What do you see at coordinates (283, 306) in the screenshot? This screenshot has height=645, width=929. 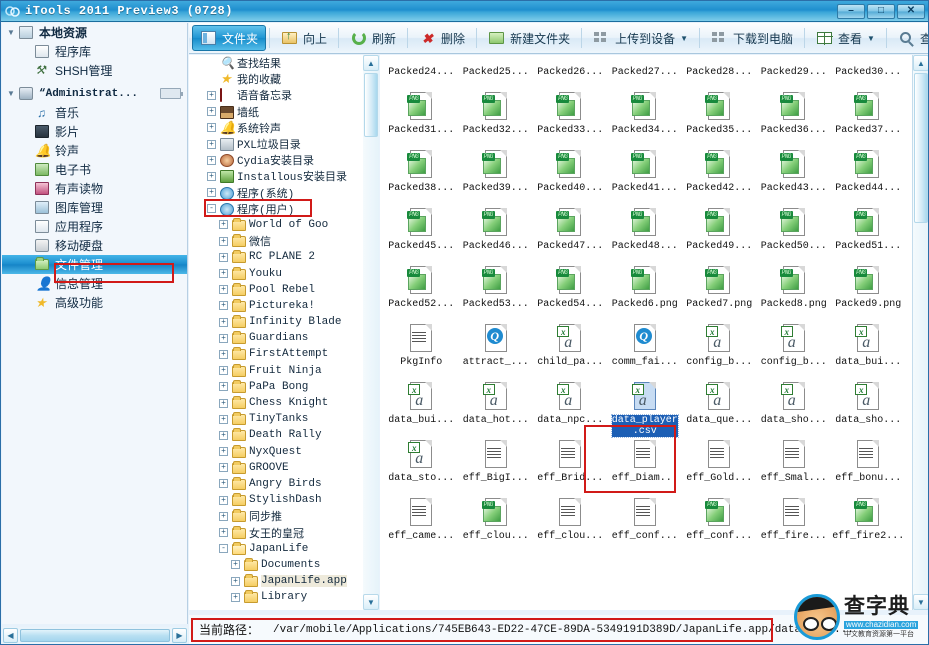 I see `tree-item: + Pictureka!` at bounding box center [283, 306].